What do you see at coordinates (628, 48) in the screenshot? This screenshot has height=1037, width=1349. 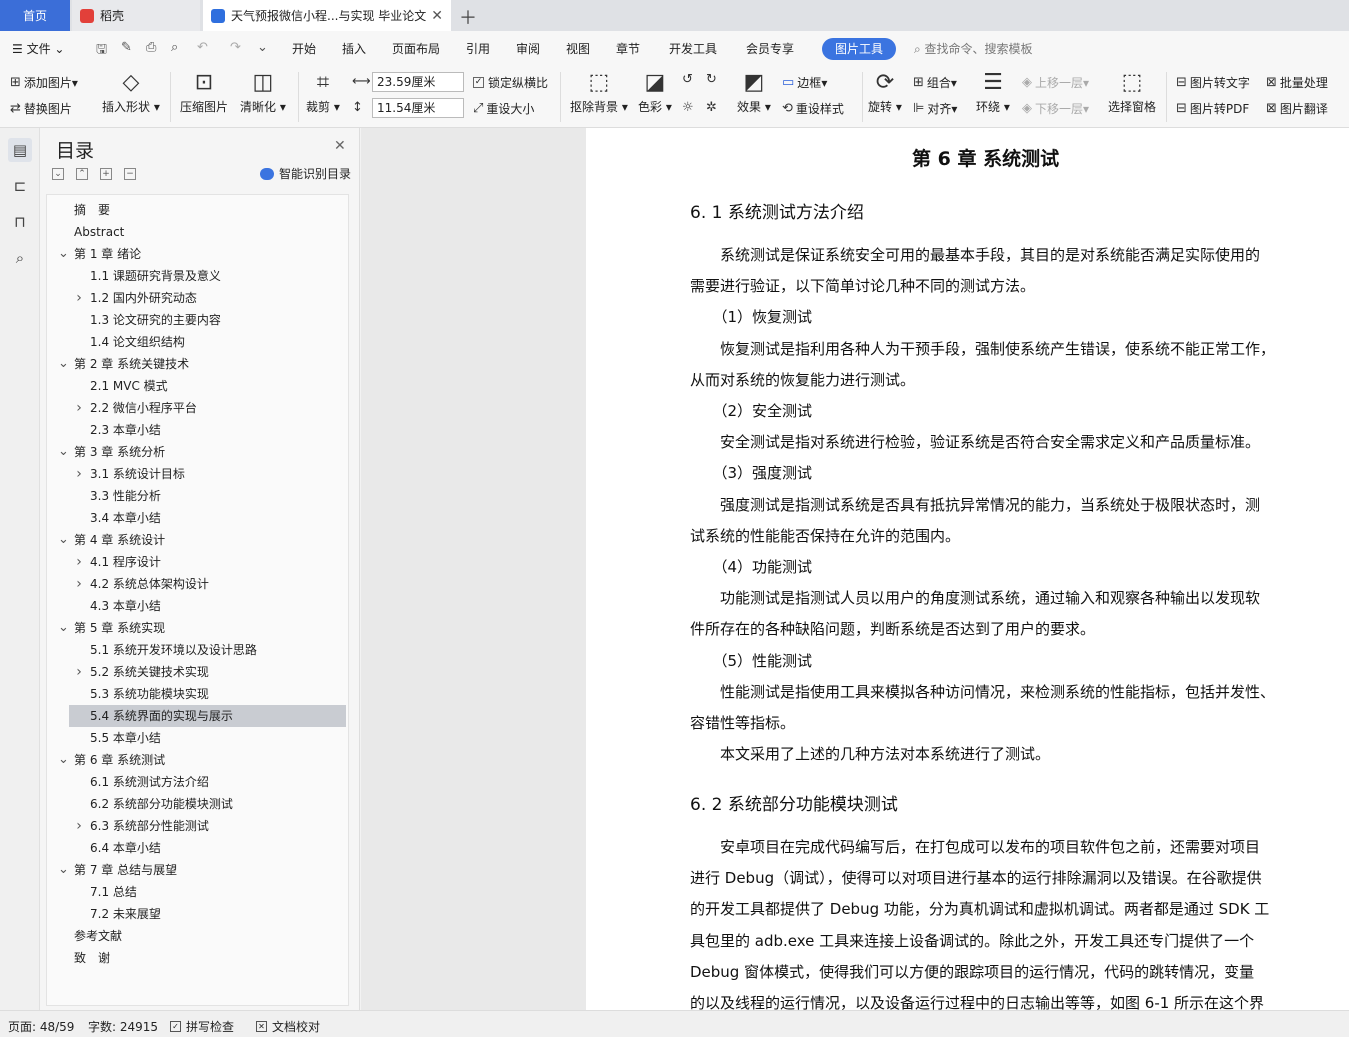 I see `menu-chapter: 章节` at bounding box center [628, 48].